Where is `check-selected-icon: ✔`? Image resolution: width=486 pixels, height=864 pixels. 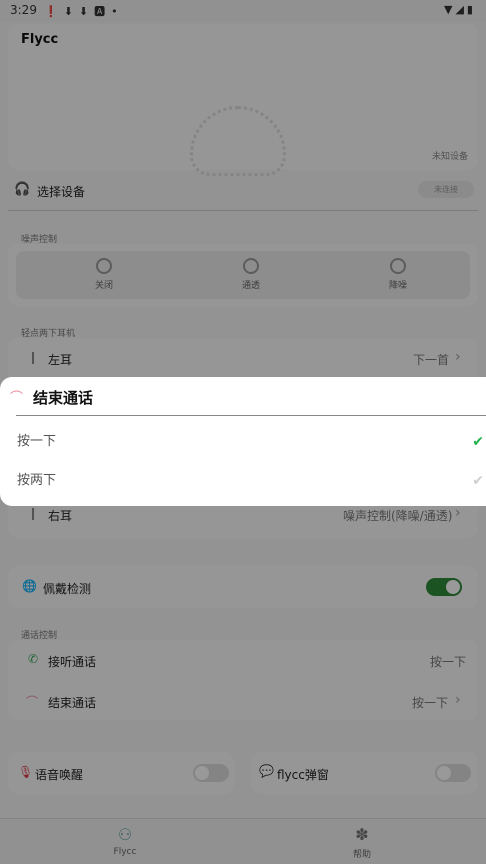 check-selected-icon: ✔ is located at coordinates (478, 442).